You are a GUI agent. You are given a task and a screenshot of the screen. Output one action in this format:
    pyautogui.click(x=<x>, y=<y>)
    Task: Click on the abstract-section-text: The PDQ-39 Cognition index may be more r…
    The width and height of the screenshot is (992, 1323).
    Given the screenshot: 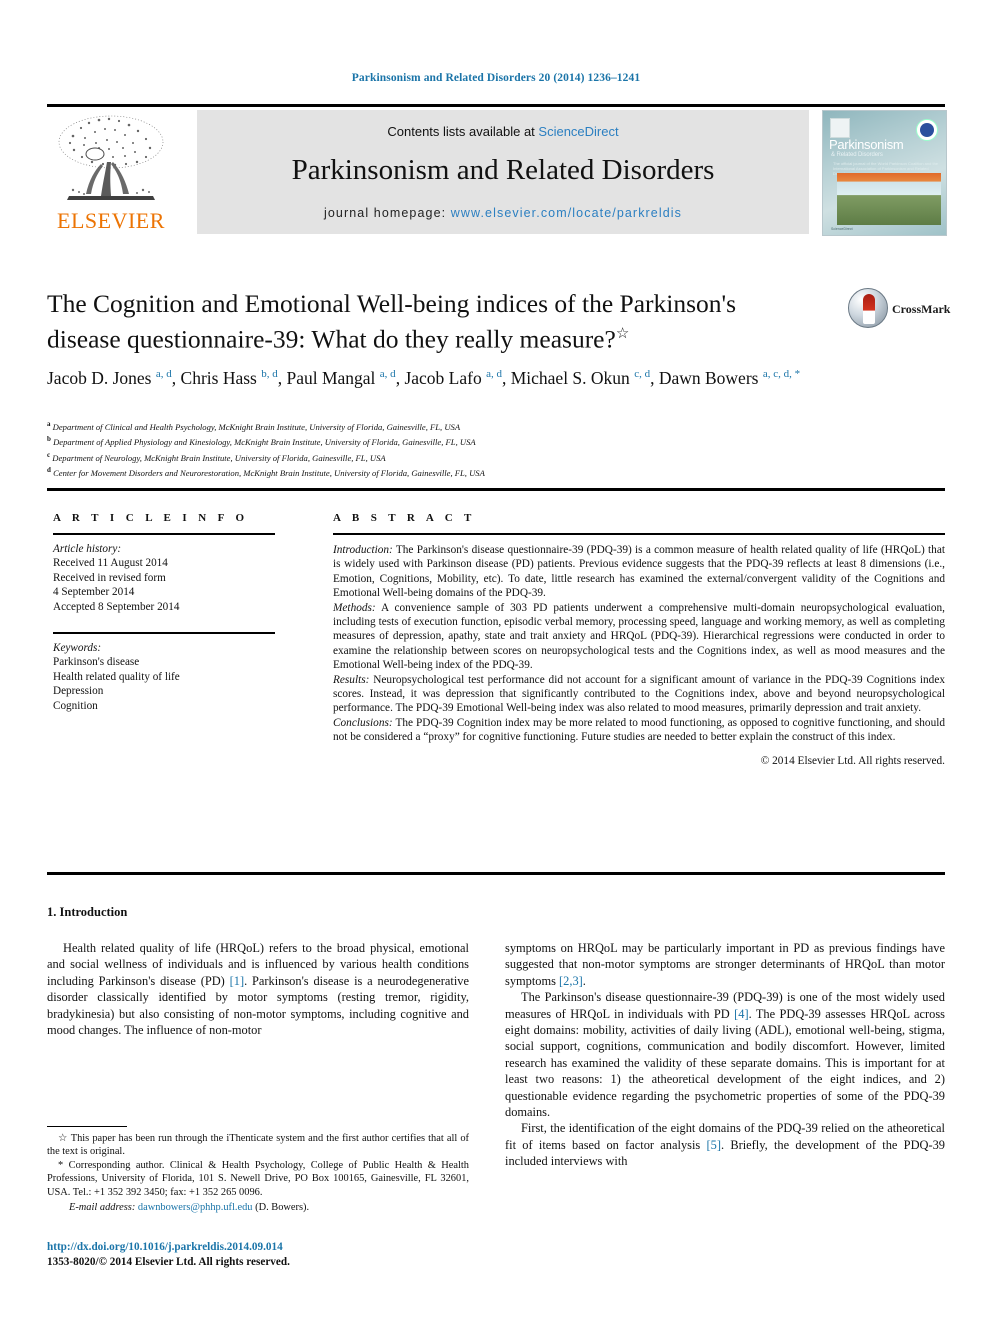 What is the action you would take?
    pyautogui.click(x=639, y=730)
    